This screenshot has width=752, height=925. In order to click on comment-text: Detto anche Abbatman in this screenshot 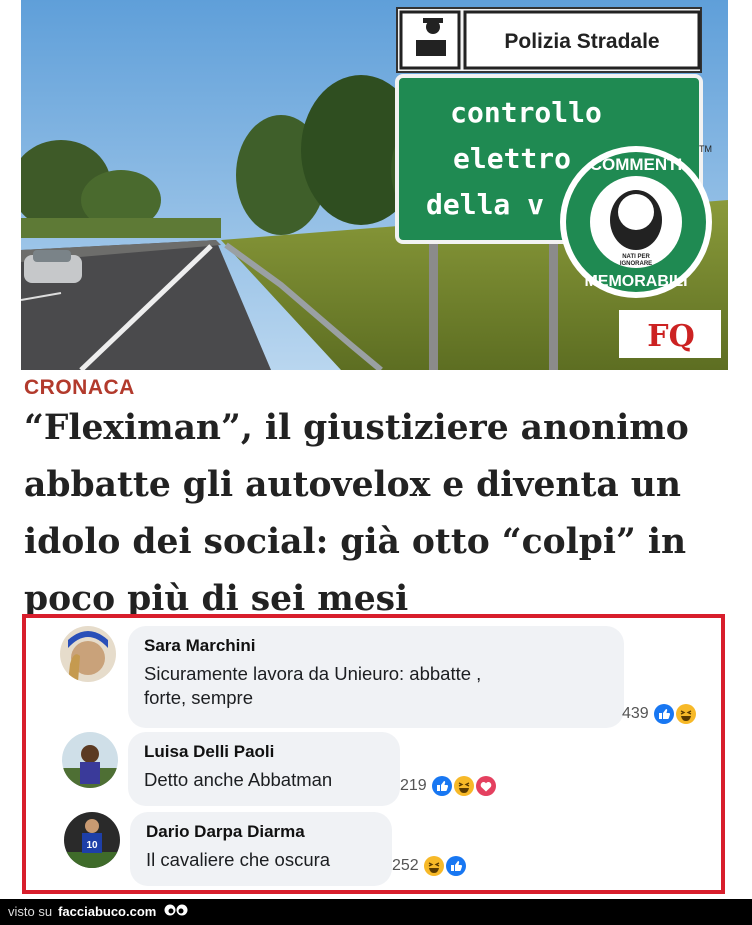, I will do `click(238, 779)`.